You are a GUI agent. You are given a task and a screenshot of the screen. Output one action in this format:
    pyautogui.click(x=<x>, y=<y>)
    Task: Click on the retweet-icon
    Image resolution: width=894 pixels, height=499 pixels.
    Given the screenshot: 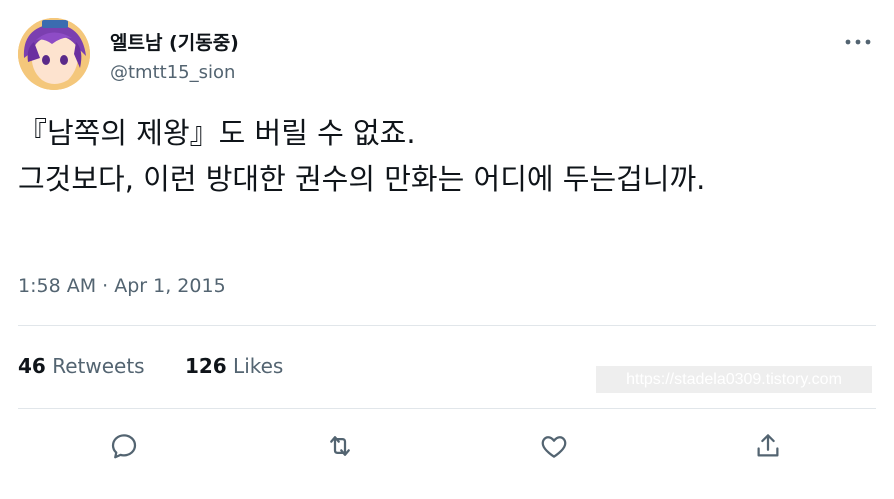 What is the action you would take?
    pyautogui.click(x=340, y=446)
    